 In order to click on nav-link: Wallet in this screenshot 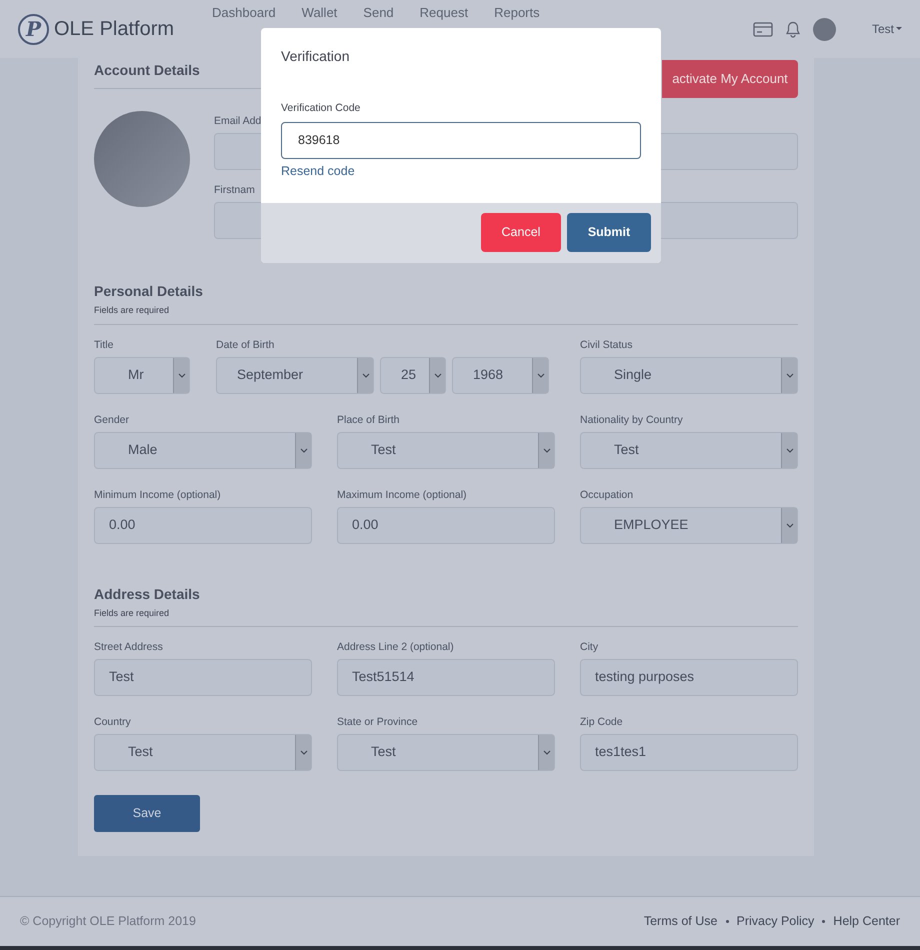, I will do `click(320, 17)`.